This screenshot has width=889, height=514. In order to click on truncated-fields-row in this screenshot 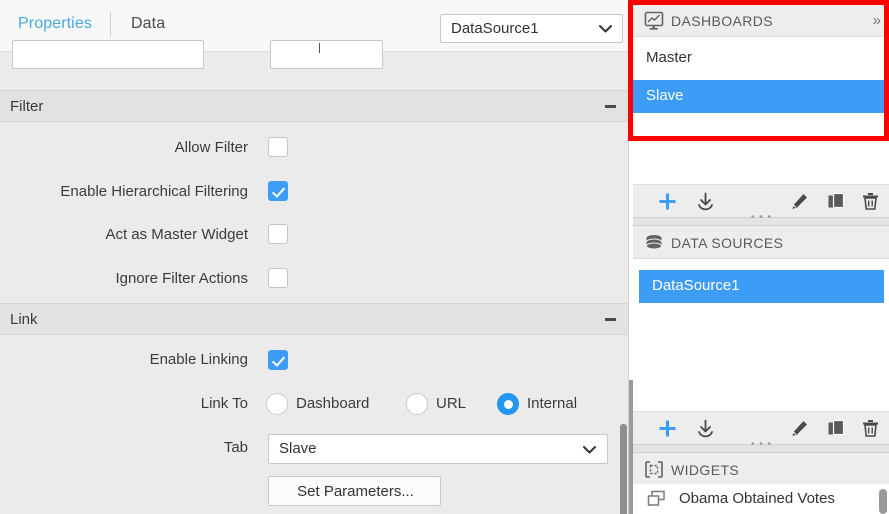, I will do `click(314, 64)`.